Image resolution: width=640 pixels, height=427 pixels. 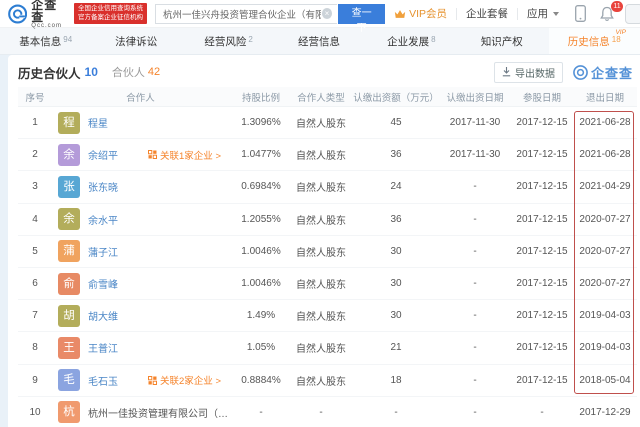 I want to click on section-title: 历史合伙人, so click(x=49, y=73).